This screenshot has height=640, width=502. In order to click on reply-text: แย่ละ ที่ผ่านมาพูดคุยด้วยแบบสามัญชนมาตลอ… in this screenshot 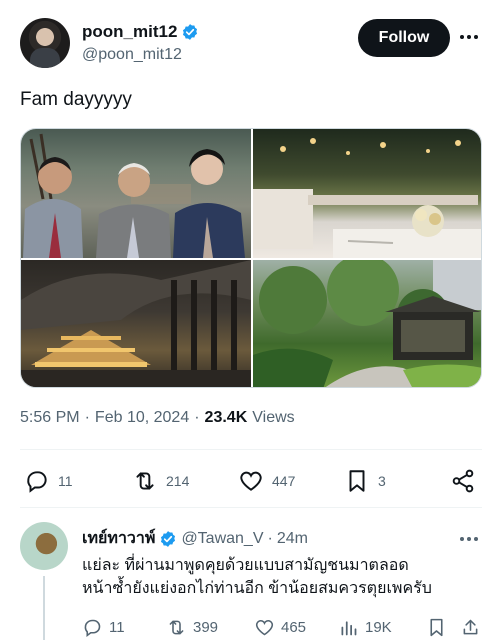, I will do `click(282, 577)`.